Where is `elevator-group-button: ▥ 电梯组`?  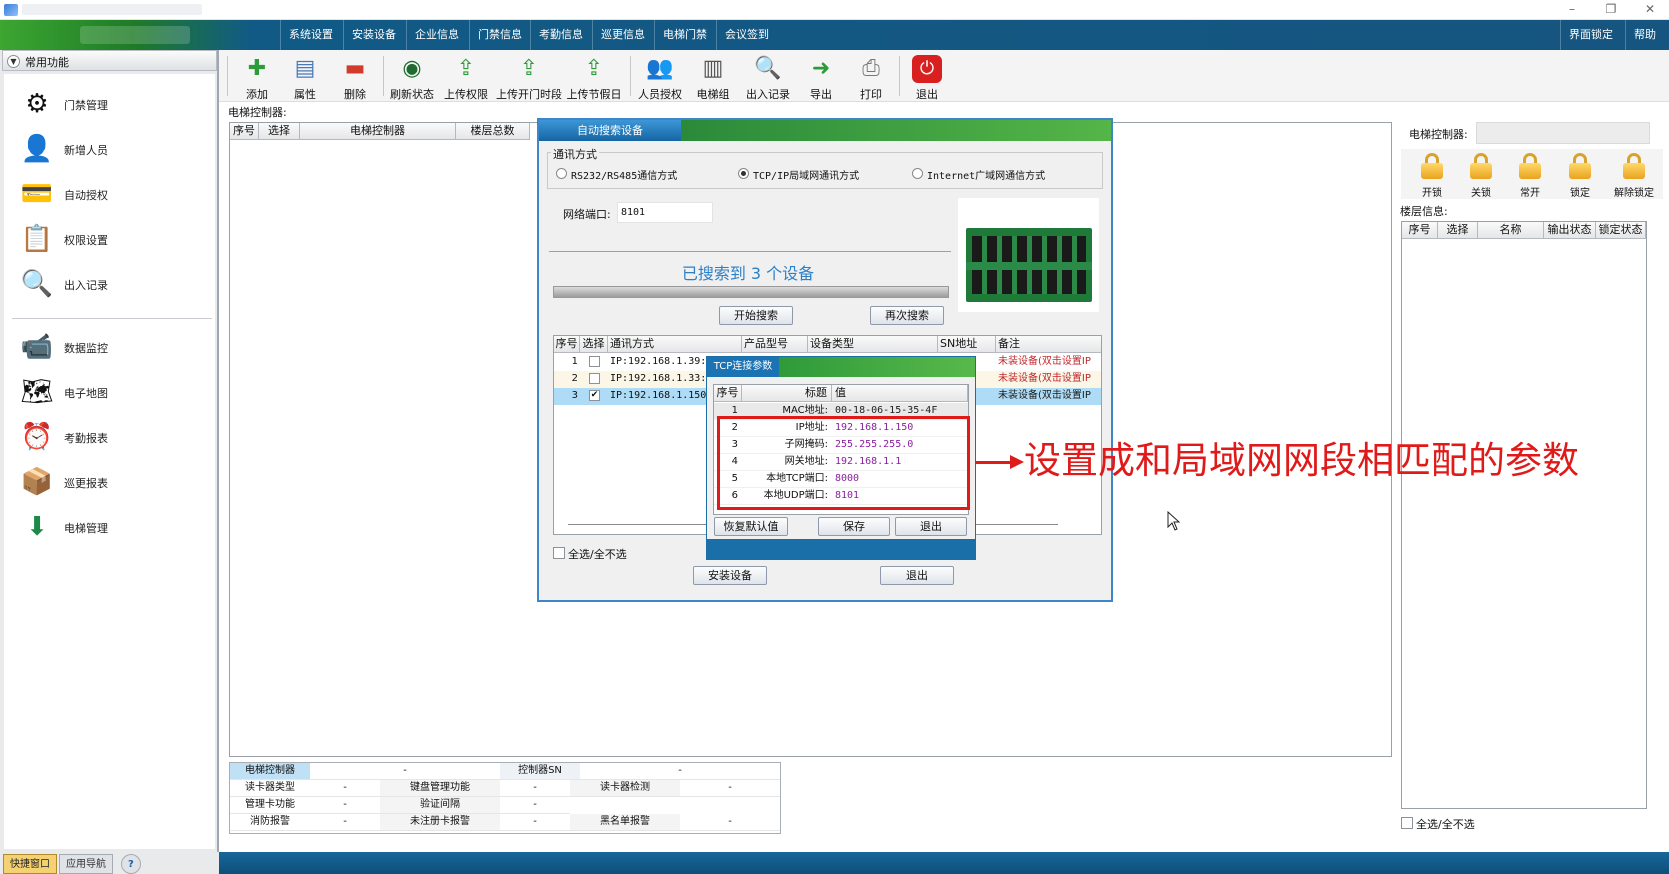
elevator-group-button: ▥ 电梯组 is located at coordinates (713, 76).